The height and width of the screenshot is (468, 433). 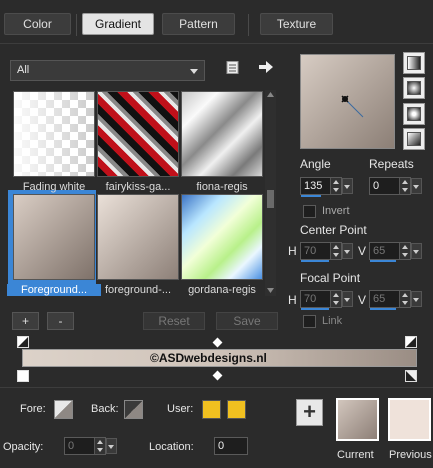 I want to click on tab-color: Color, so click(x=37, y=24).